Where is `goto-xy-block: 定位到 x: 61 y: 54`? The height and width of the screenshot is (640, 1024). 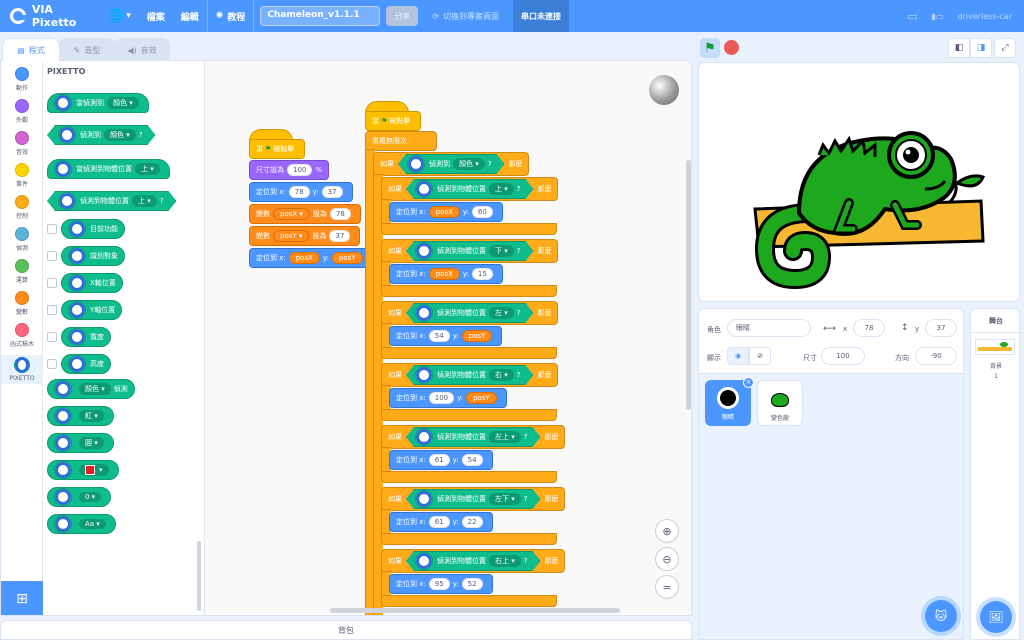 goto-xy-block: 定位到 x: 61 y: 54 is located at coordinates (441, 460).